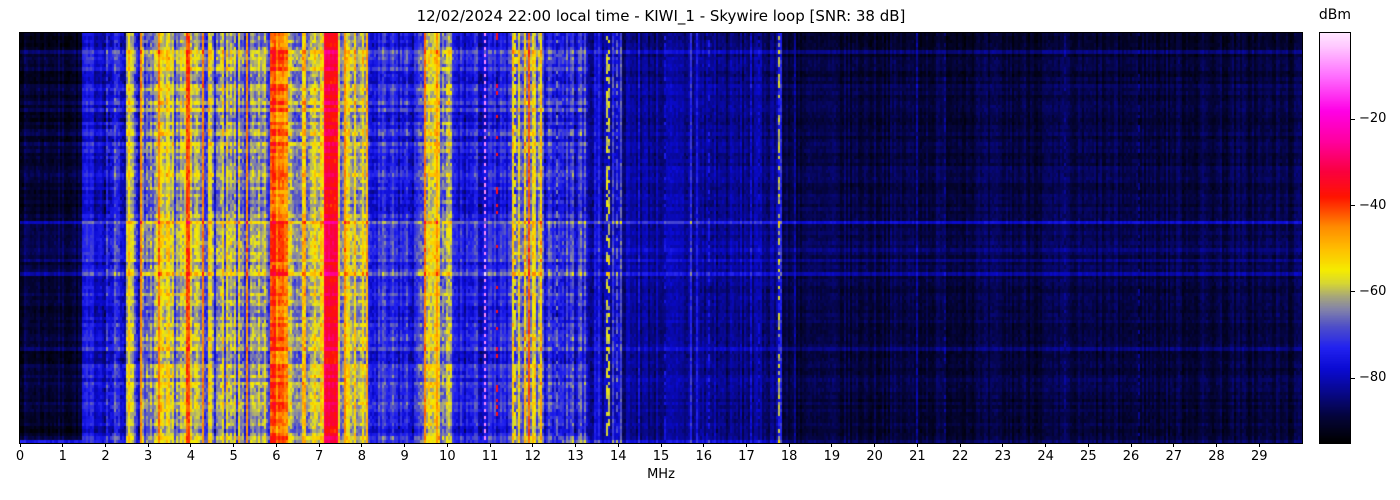  I want to click on x-tick-label: 18, so click(789, 456).